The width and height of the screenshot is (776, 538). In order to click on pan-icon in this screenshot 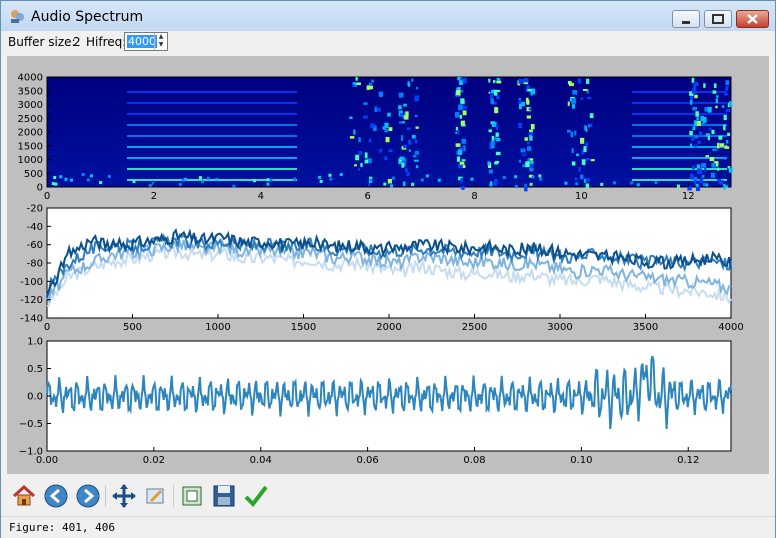, I will do `click(124, 496)`.